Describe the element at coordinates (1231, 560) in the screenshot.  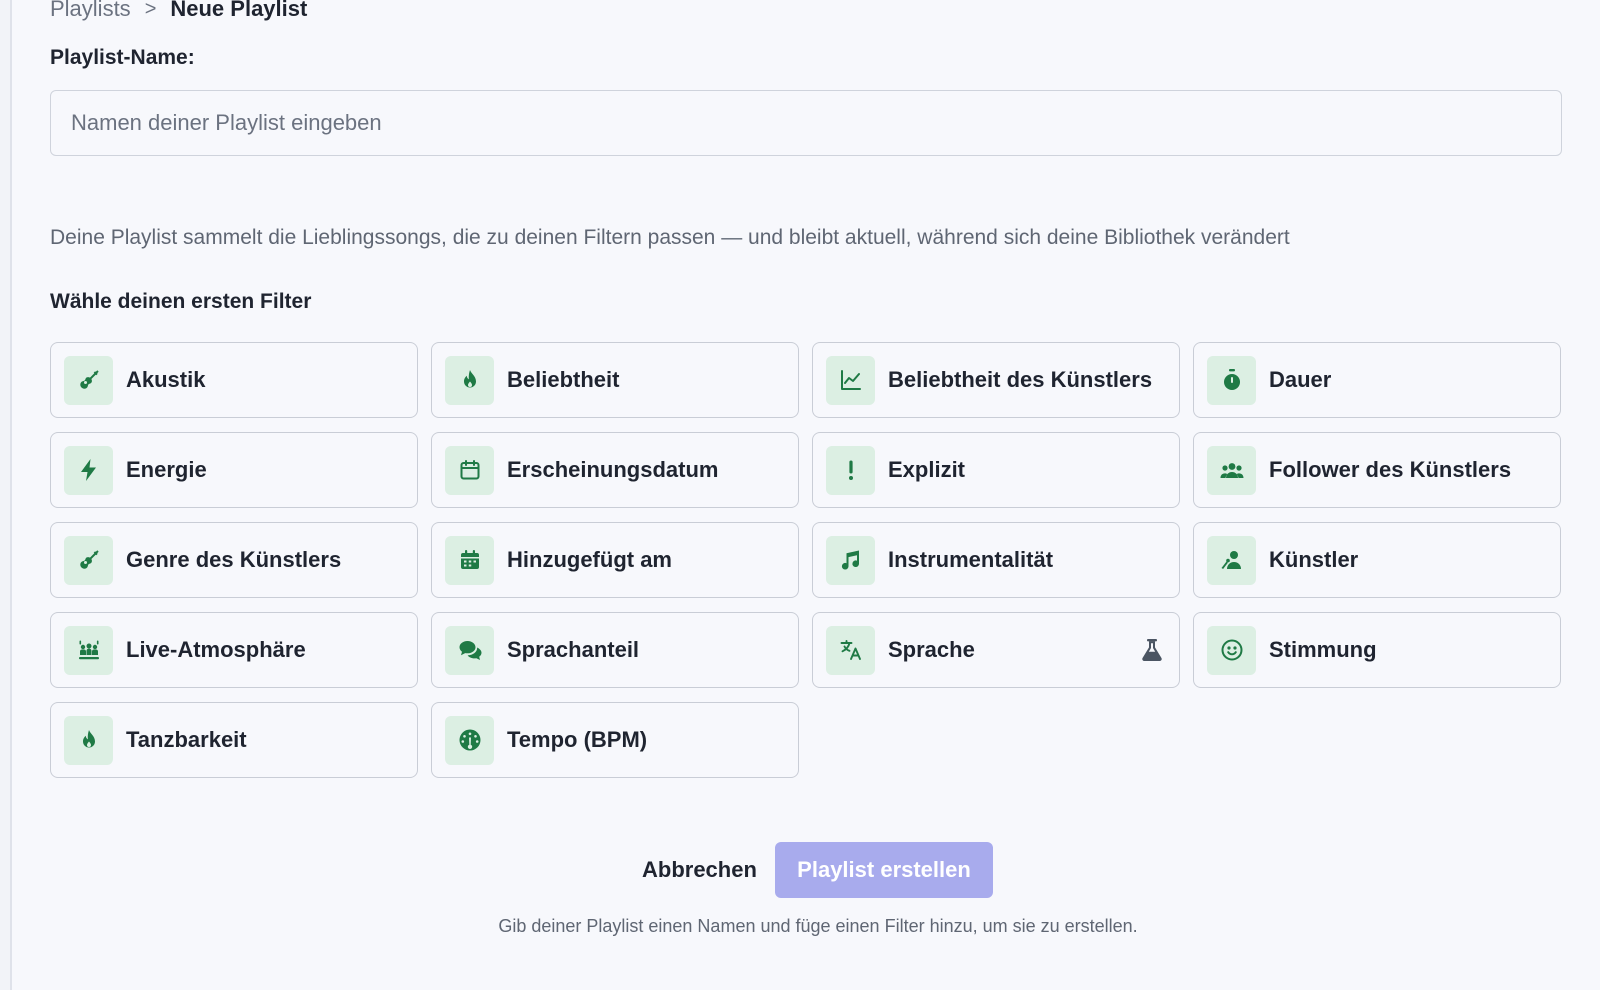
I see `artist-icon` at that location.